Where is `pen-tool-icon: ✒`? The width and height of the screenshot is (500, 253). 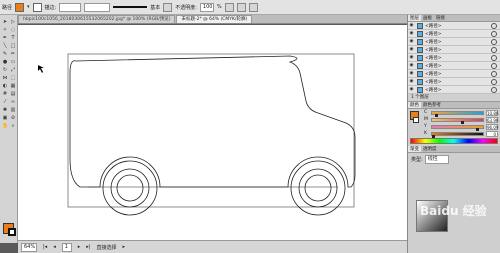
pen-tool-icon: ✒ is located at coordinates (5, 38).